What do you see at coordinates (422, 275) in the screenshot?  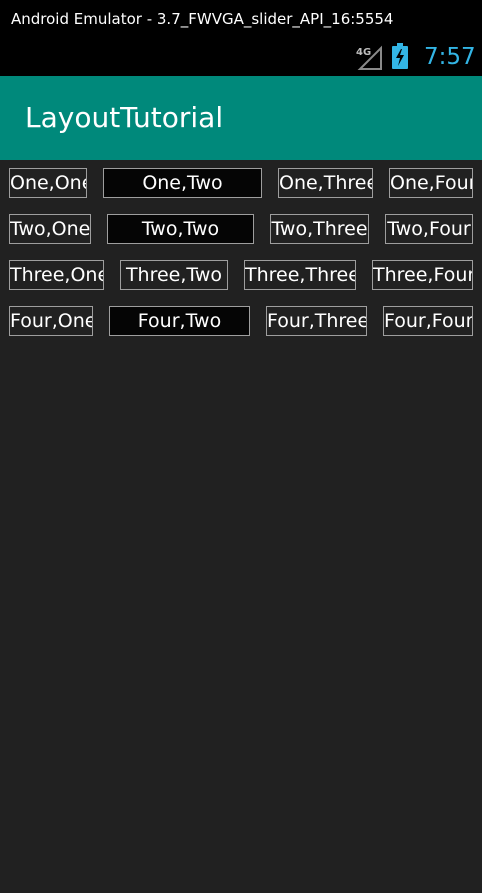 I see `grid-button-three-four: Three,Four` at bounding box center [422, 275].